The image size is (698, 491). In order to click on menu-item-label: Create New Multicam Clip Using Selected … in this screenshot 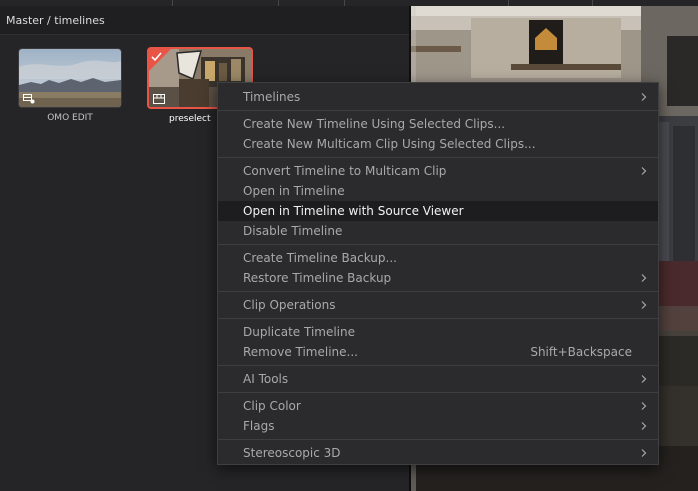, I will do `click(389, 144)`.